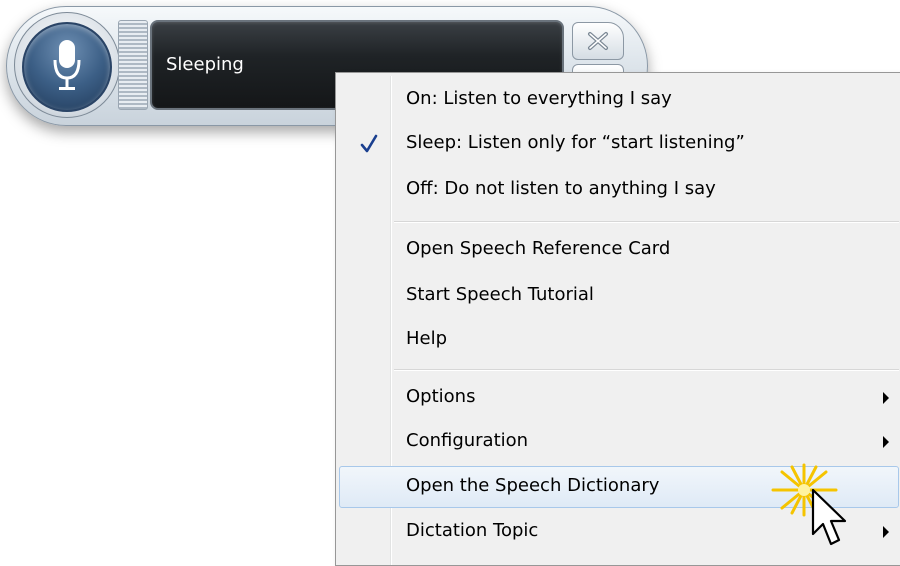 This screenshot has height=566, width=900. I want to click on menu-item-options: Options, so click(619, 398).